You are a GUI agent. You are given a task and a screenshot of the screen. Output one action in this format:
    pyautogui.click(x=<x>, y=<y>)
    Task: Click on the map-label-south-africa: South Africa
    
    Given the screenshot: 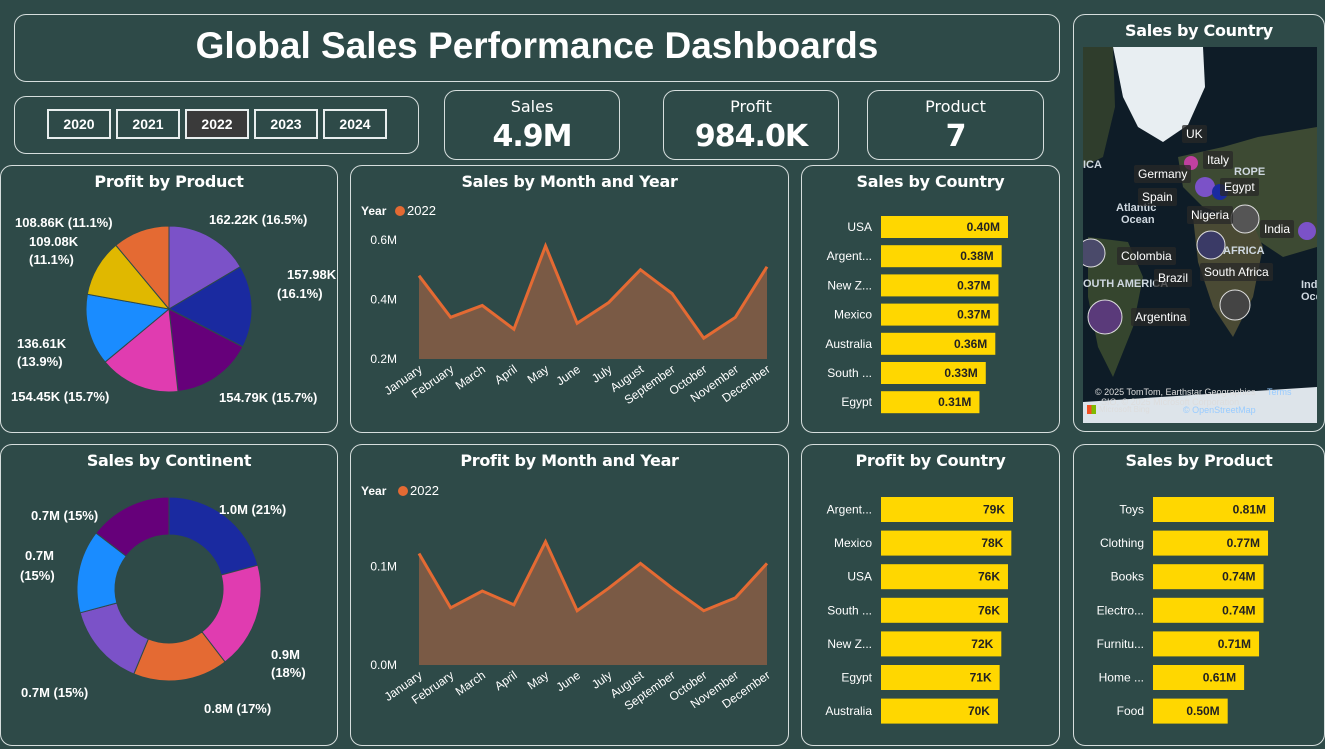 What is the action you would take?
    pyautogui.click(x=1236, y=272)
    